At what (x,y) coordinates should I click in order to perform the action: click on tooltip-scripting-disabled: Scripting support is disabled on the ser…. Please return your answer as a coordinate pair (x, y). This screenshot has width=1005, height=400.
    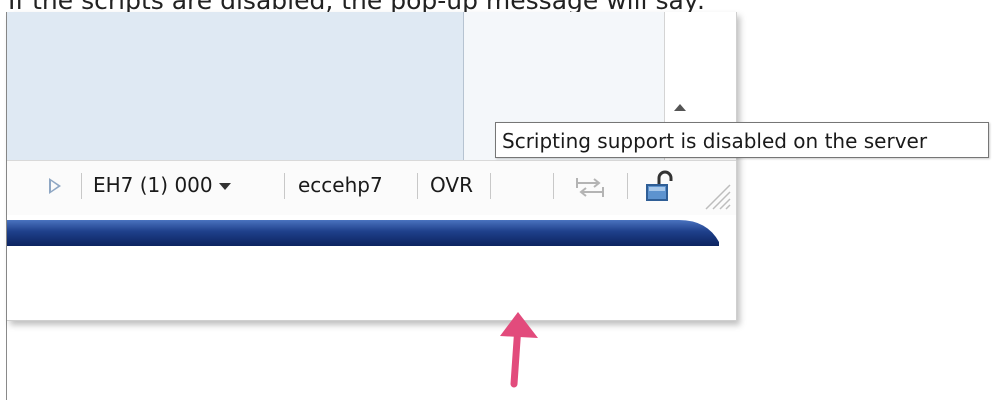
    Looking at the image, I should click on (742, 140).